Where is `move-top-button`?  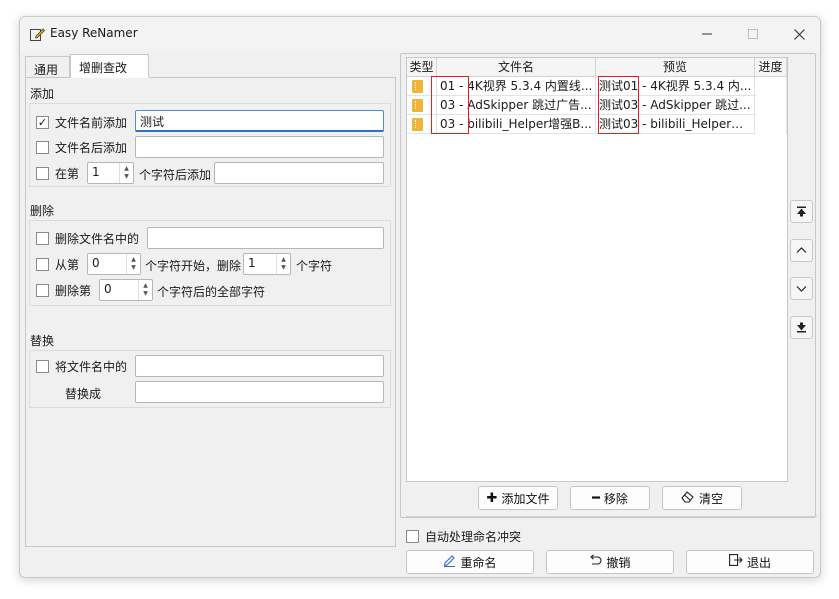
move-top-button is located at coordinates (801, 211).